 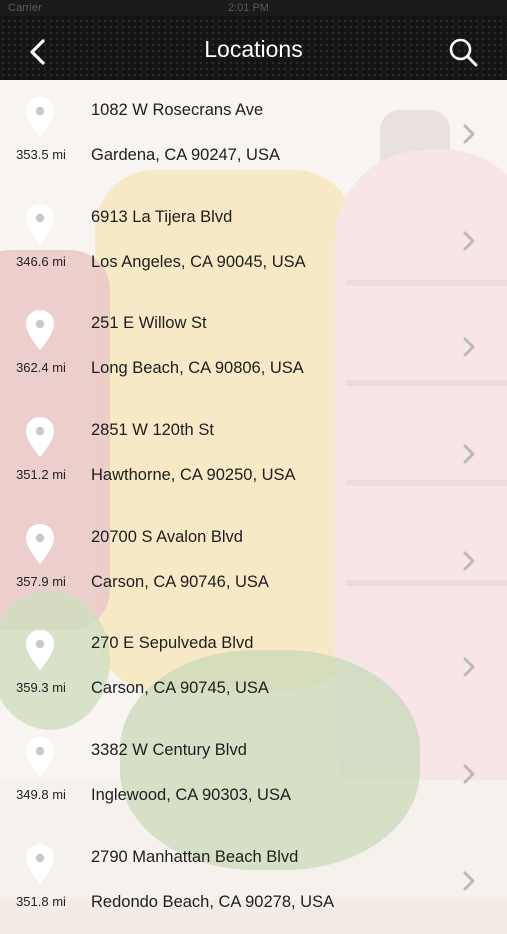 What do you see at coordinates (167, 536) in the screenshot?
I see `street-address: 20700 S Avalon Blvd` at bounding box center [167, 536].